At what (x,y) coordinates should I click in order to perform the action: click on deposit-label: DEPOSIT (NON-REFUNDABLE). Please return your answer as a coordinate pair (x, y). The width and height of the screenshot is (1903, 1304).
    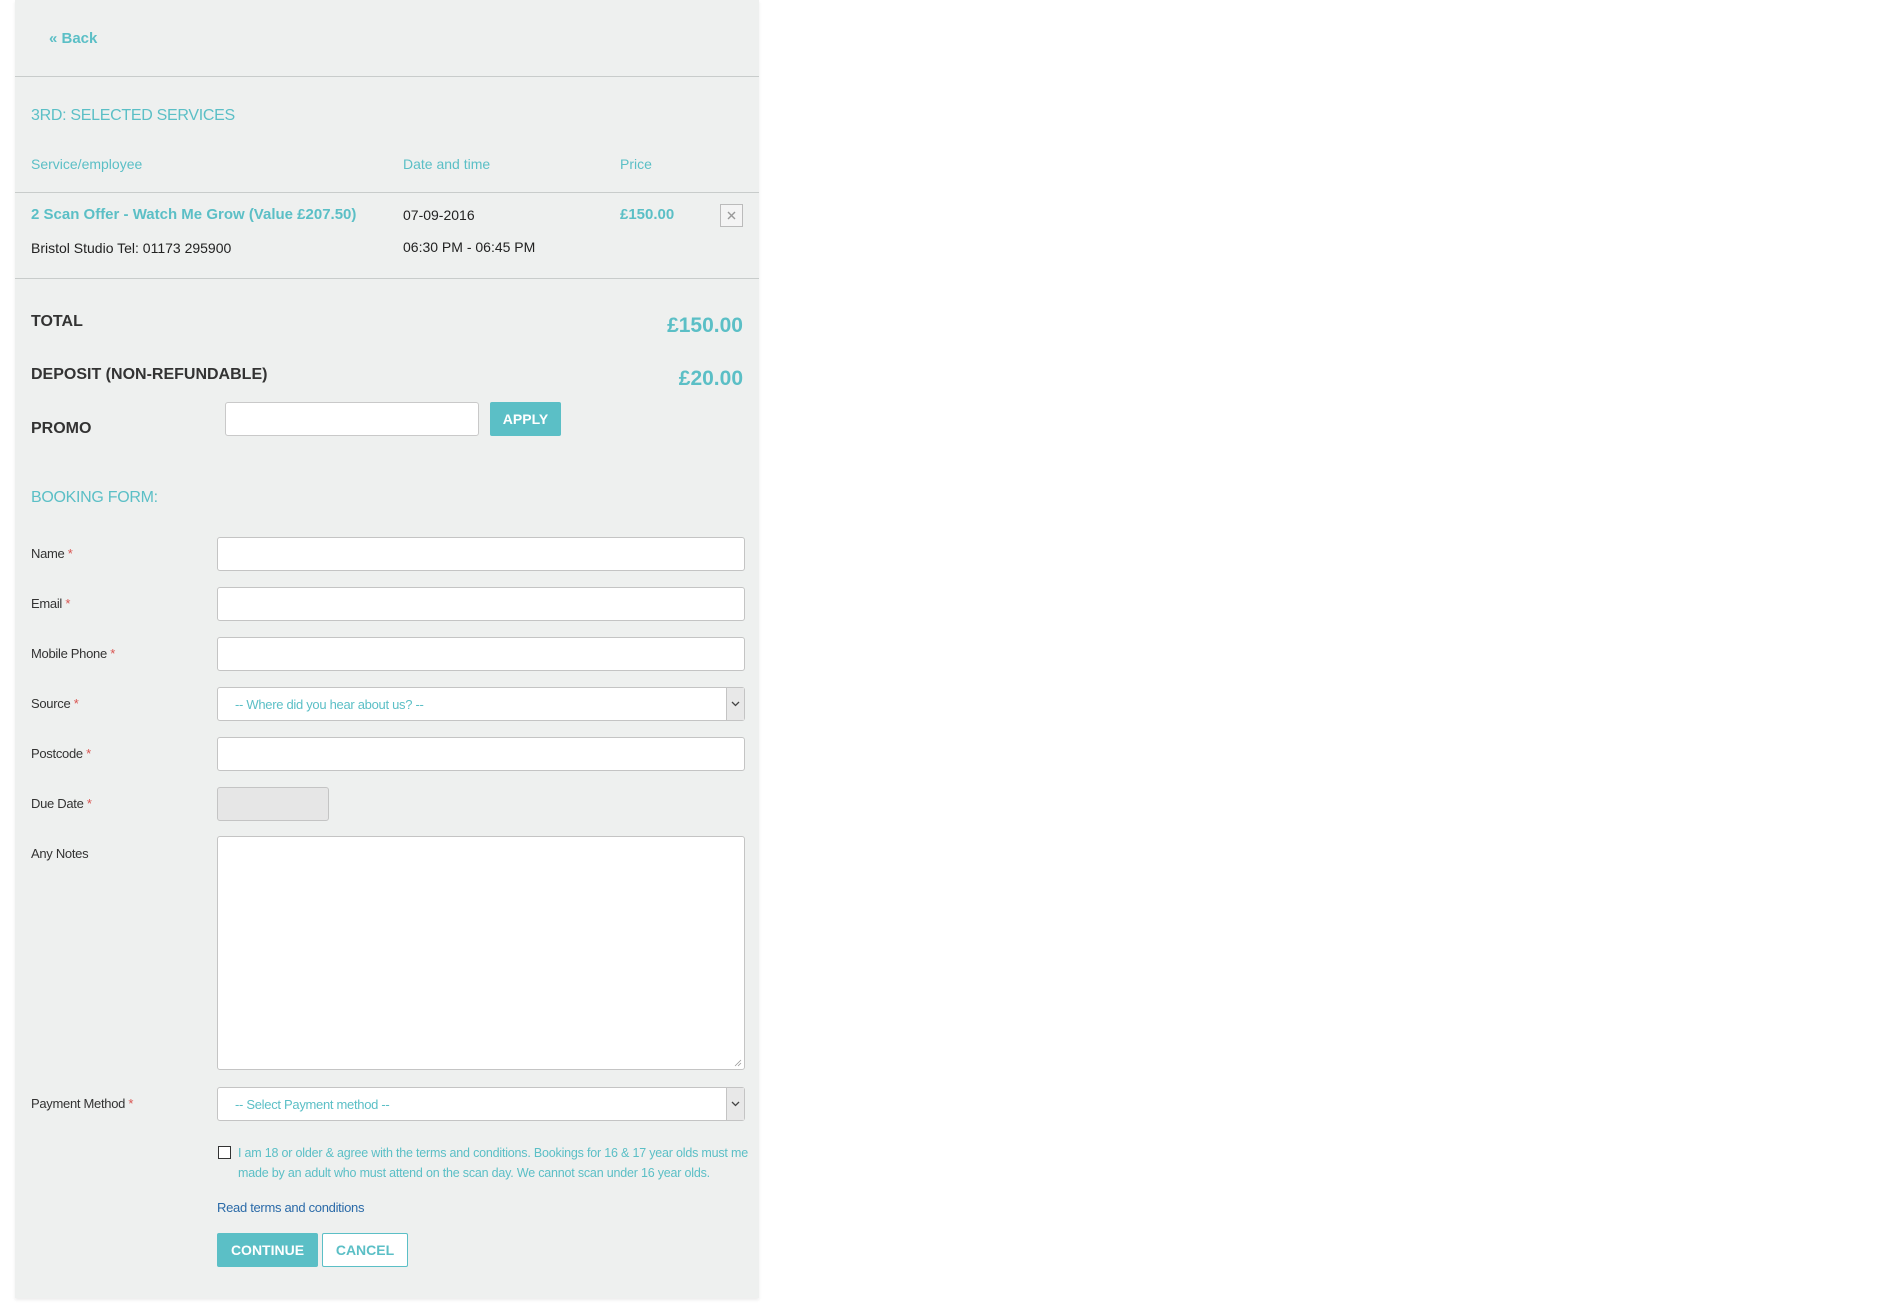
    Looking at the image, I should click on (149, 374).